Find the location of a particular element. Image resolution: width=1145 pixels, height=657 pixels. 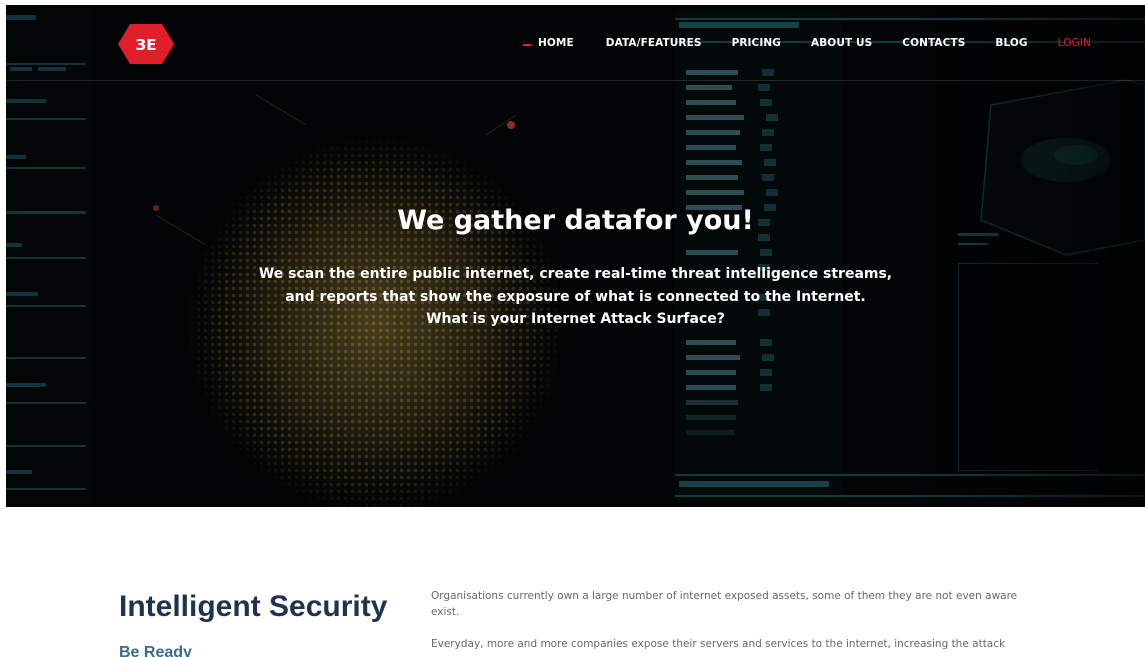

hero-title: We gather datafor you! is located at coordinates (575, 220).